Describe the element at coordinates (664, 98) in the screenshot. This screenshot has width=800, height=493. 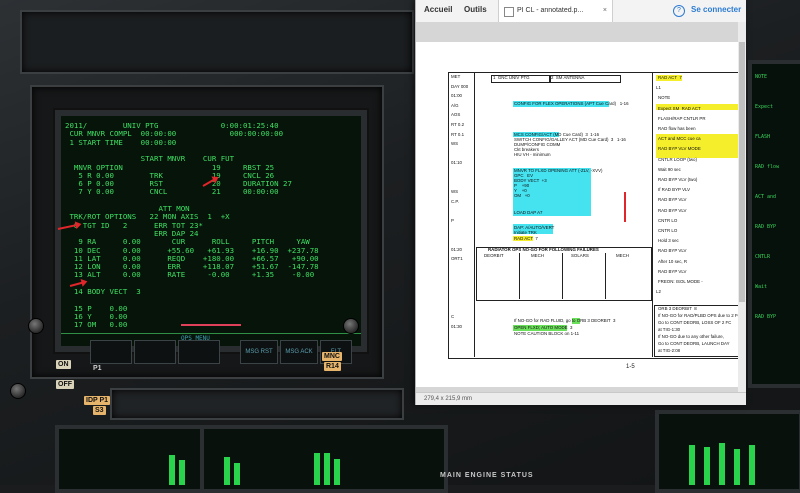
I see `right-column-entry: NOTE` at that location.